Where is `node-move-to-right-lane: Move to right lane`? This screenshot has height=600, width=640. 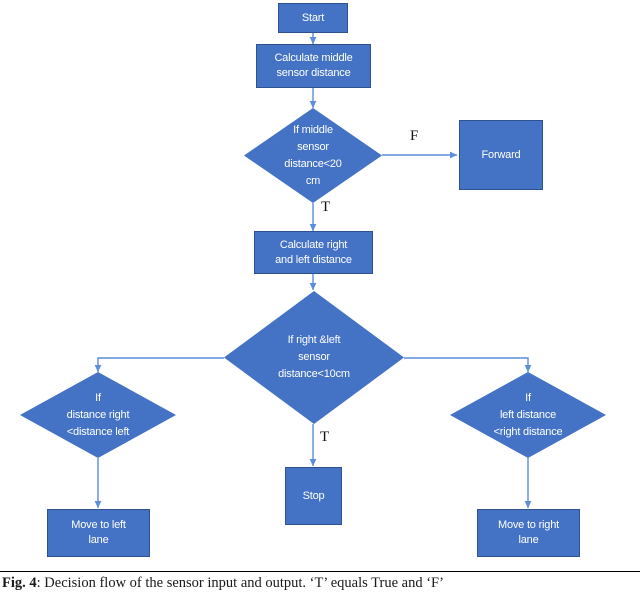
node-move-to-right-lane: Move to right lane is located at coordinates (528, 533).